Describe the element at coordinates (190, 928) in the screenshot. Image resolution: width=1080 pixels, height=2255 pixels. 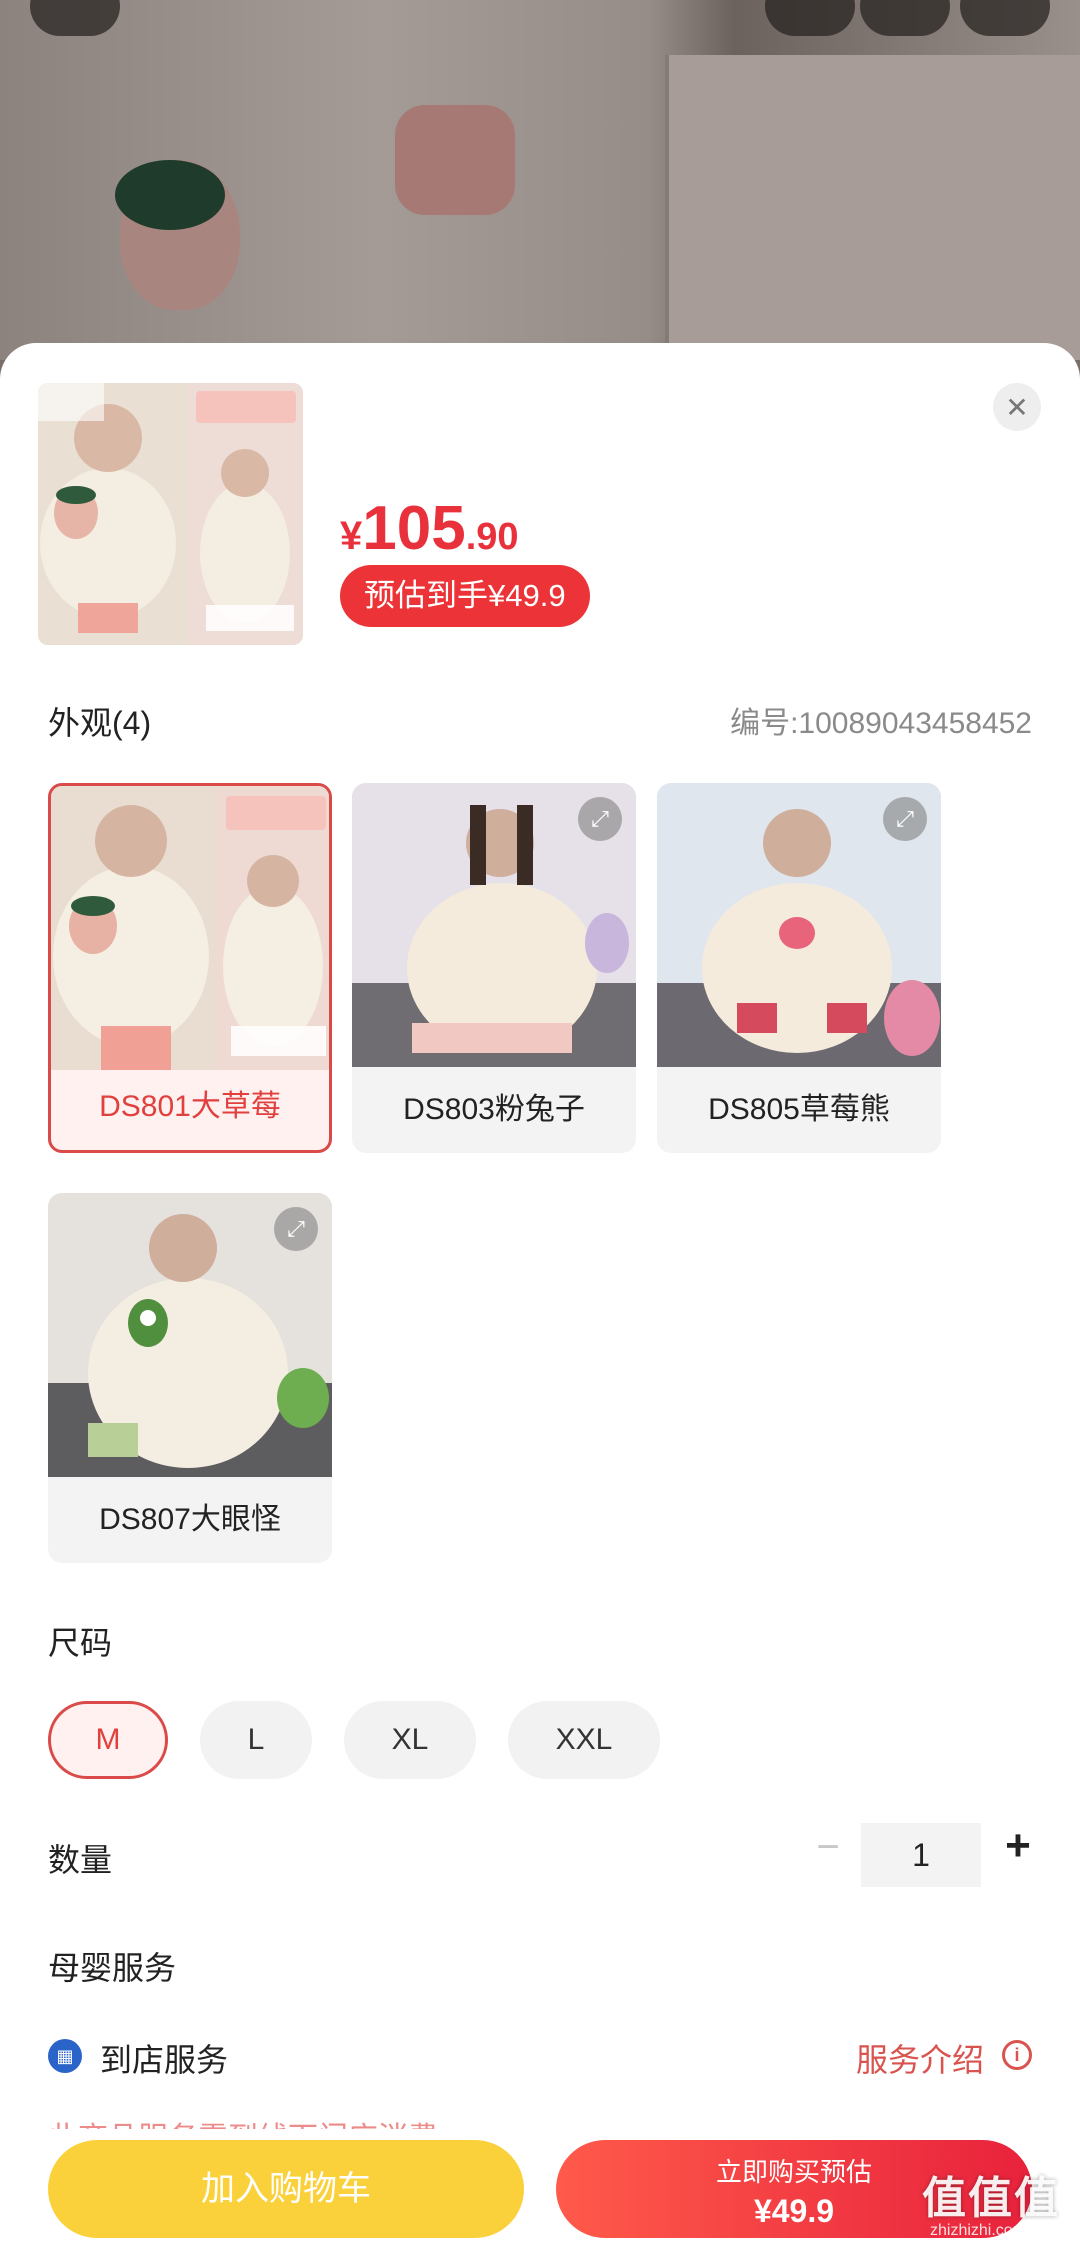
I see `variant-image` at that location.